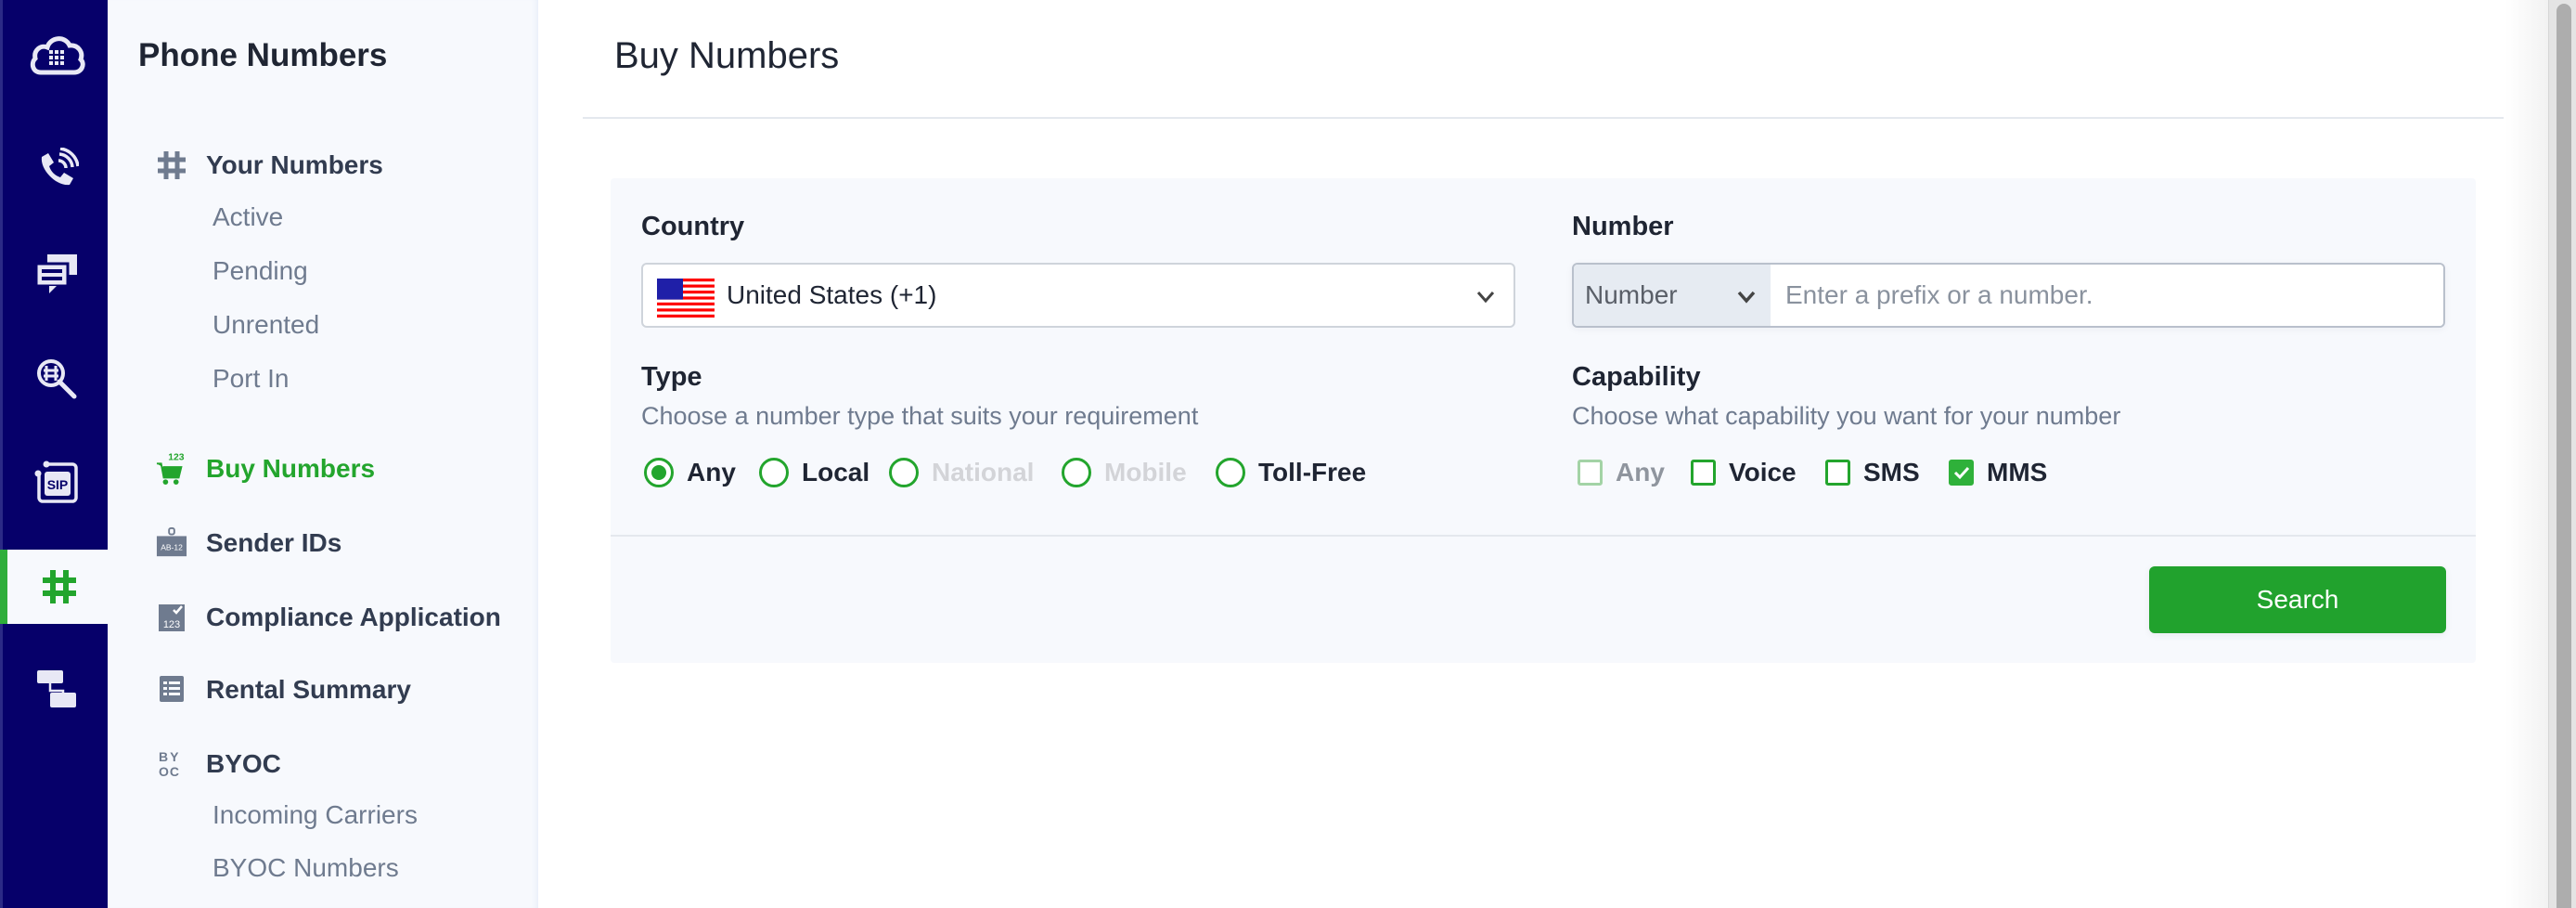  Describe the element at coordinates (1543, 118) in the screenshot. I see `title-divider` at that location.